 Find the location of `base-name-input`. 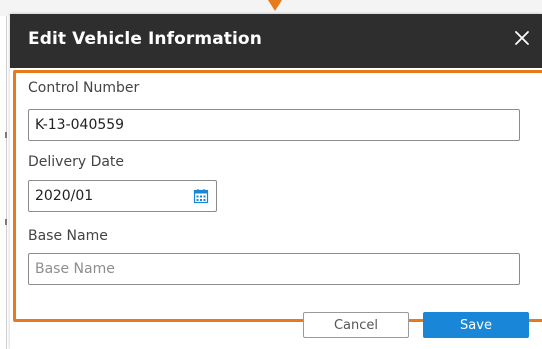

base-name-input is located at coordinates (274, 269).